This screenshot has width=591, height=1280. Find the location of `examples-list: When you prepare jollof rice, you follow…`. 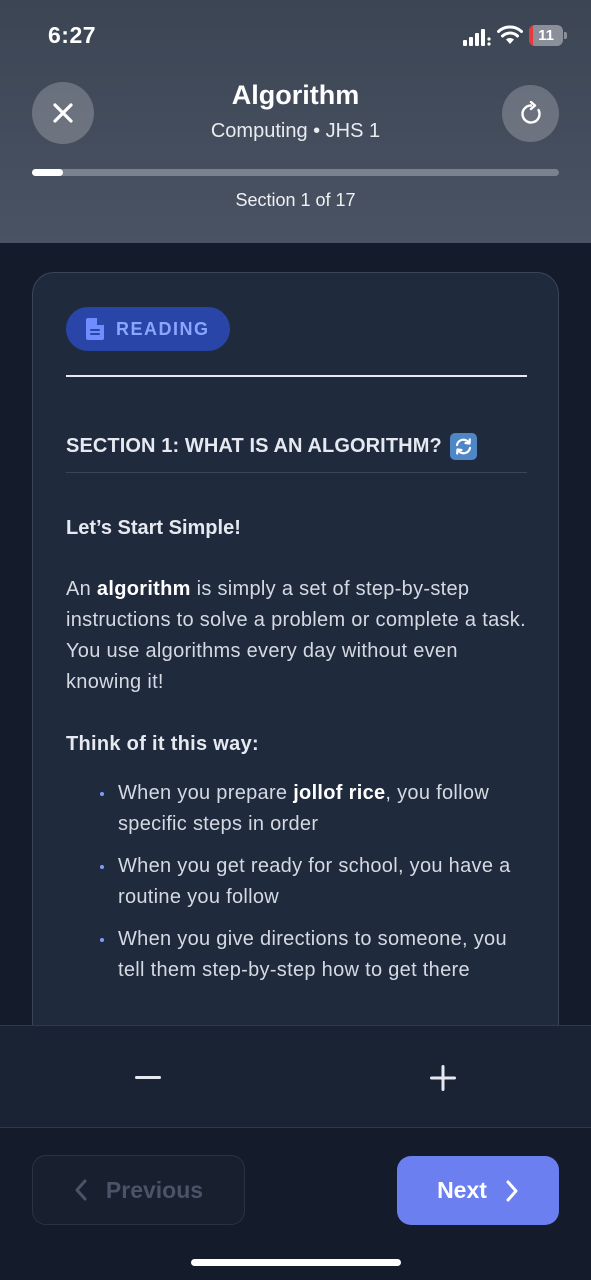

examples-list: When you prepare jollof rice, you follow… is located at coordinates (296, 882).